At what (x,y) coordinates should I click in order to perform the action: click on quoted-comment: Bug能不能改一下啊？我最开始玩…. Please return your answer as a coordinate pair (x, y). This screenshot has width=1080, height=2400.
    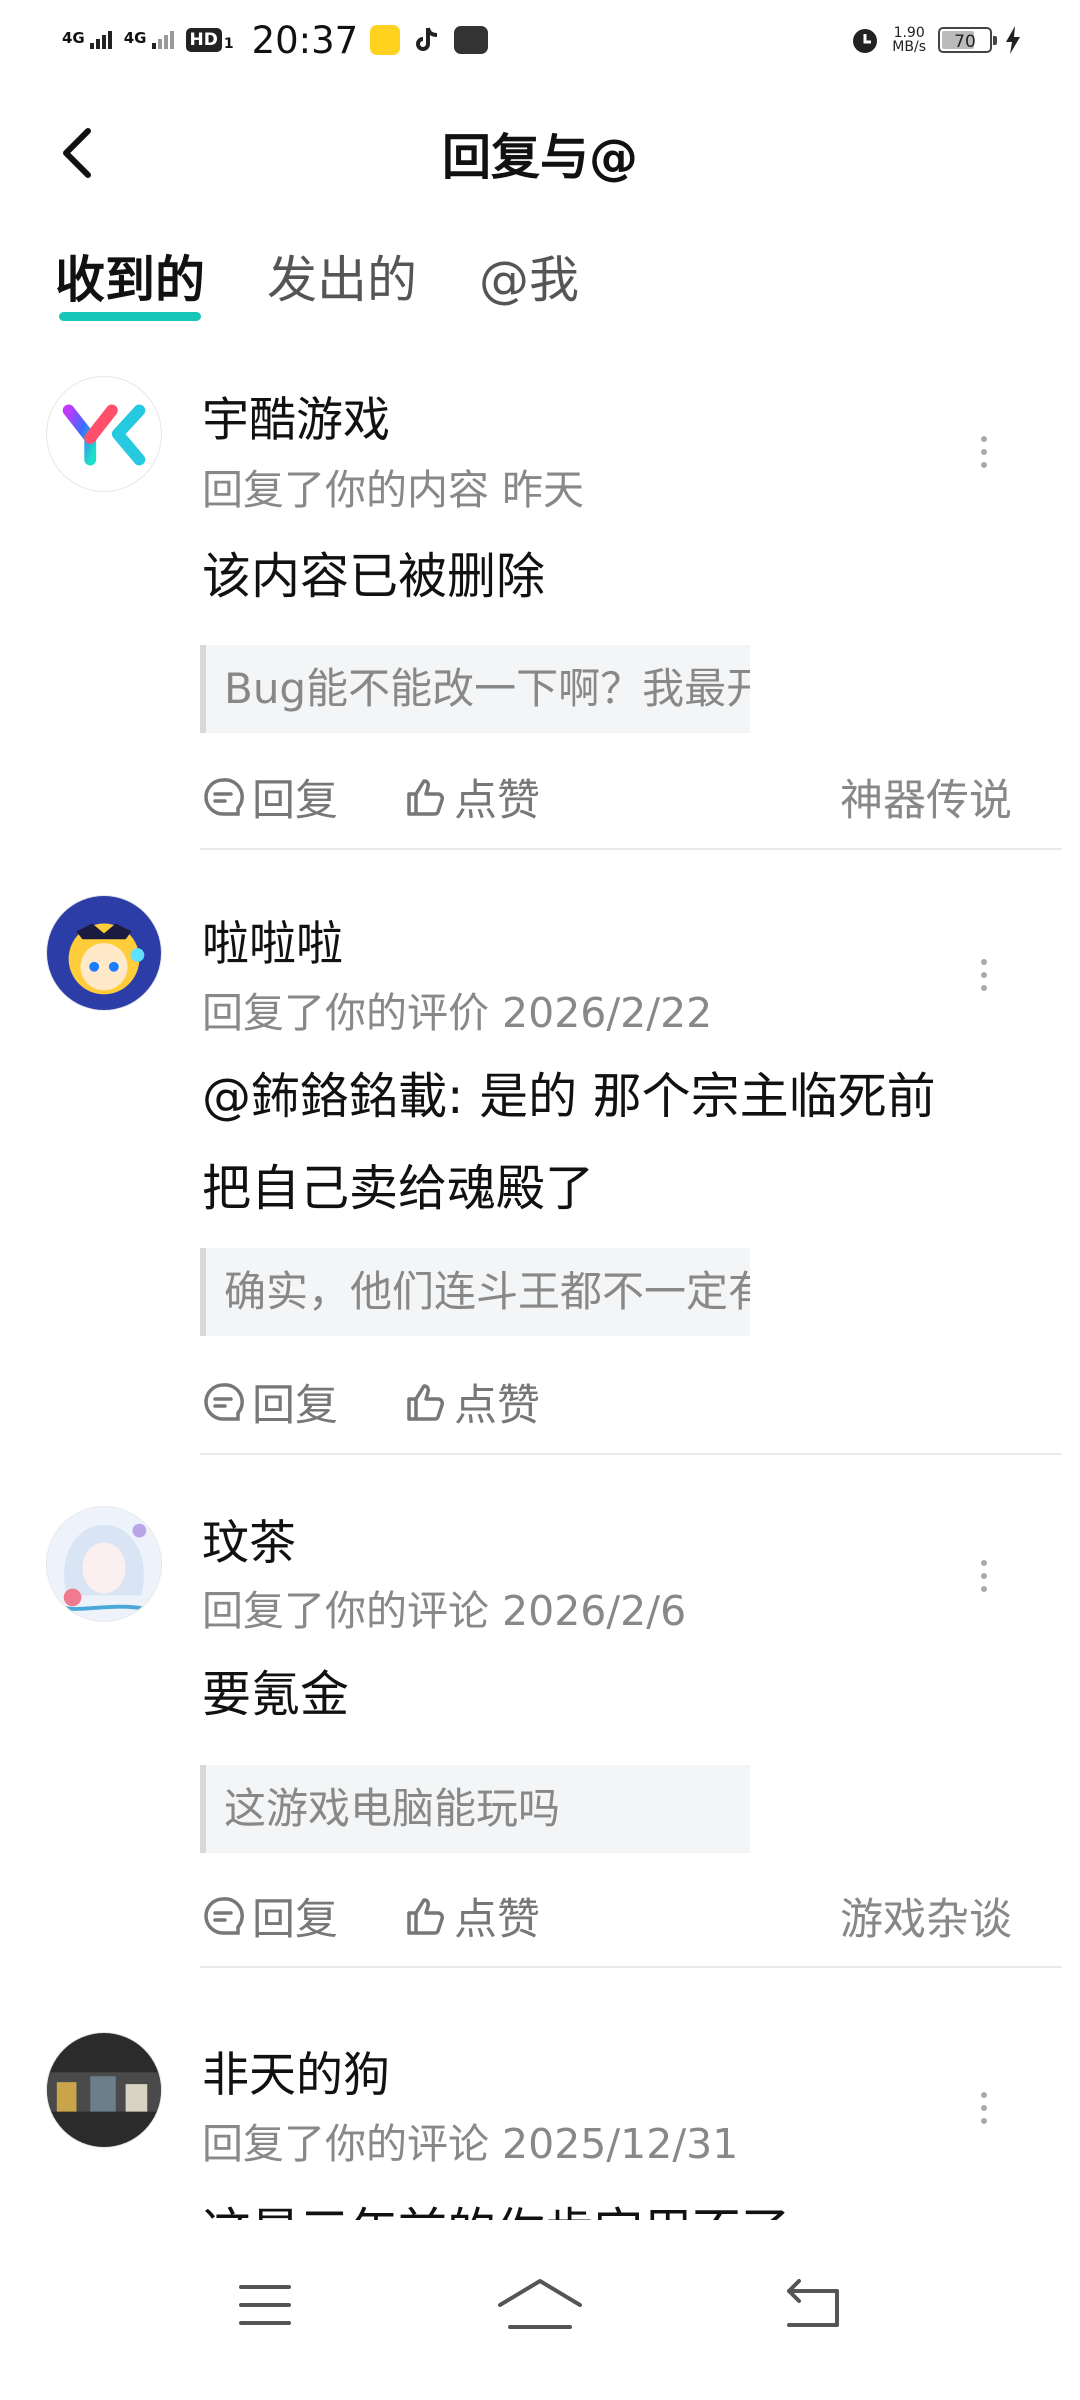
    Looking at the image, I should click on (475, 689).